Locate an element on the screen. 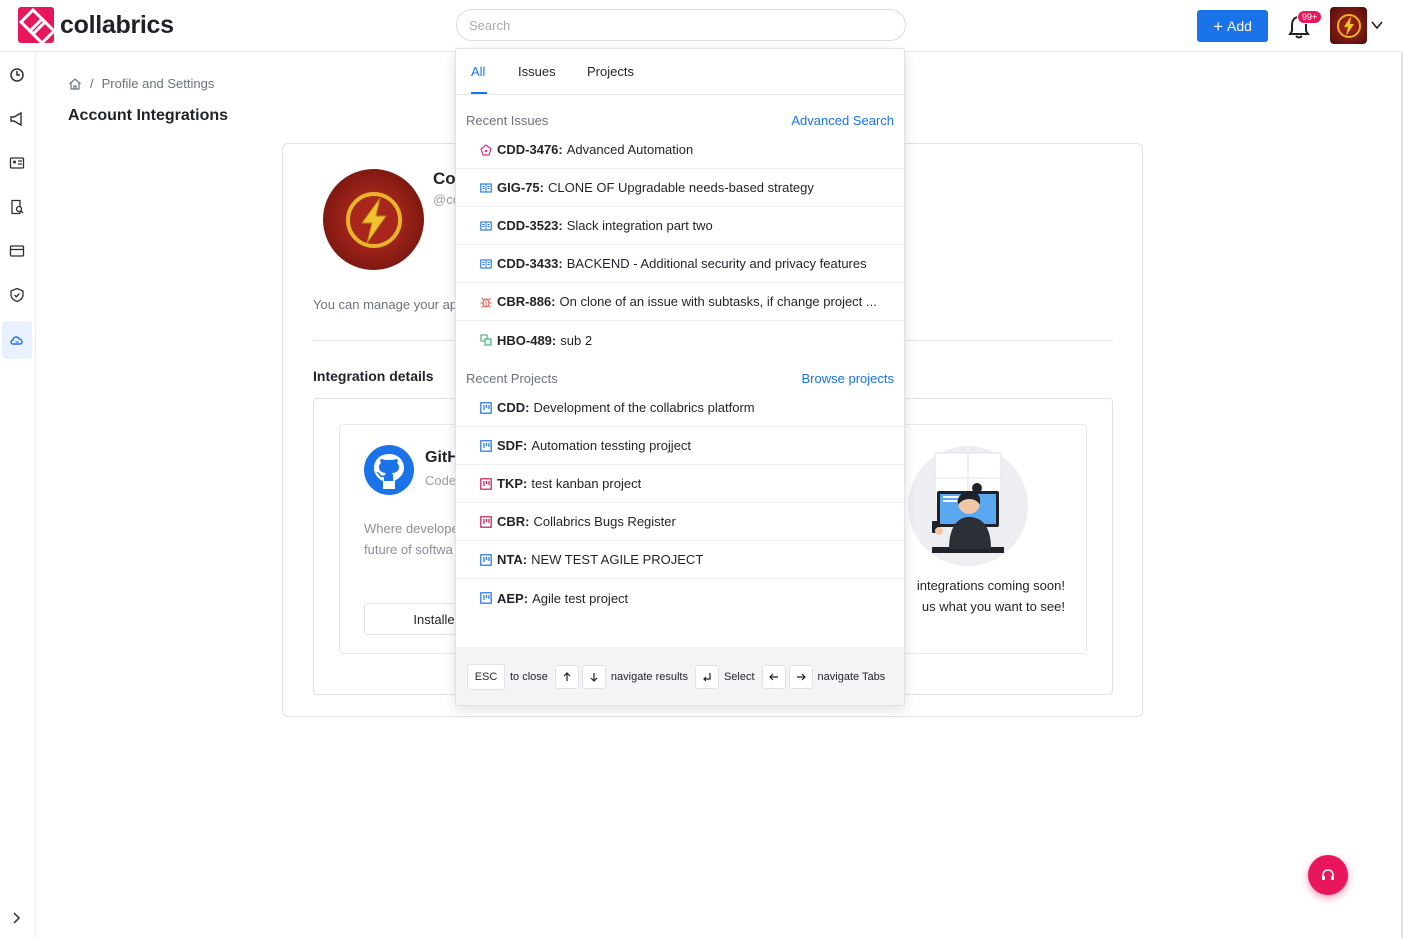 This screenshot has width=1403, height=938. shield-check-icon is located at coordinates (17, 295).